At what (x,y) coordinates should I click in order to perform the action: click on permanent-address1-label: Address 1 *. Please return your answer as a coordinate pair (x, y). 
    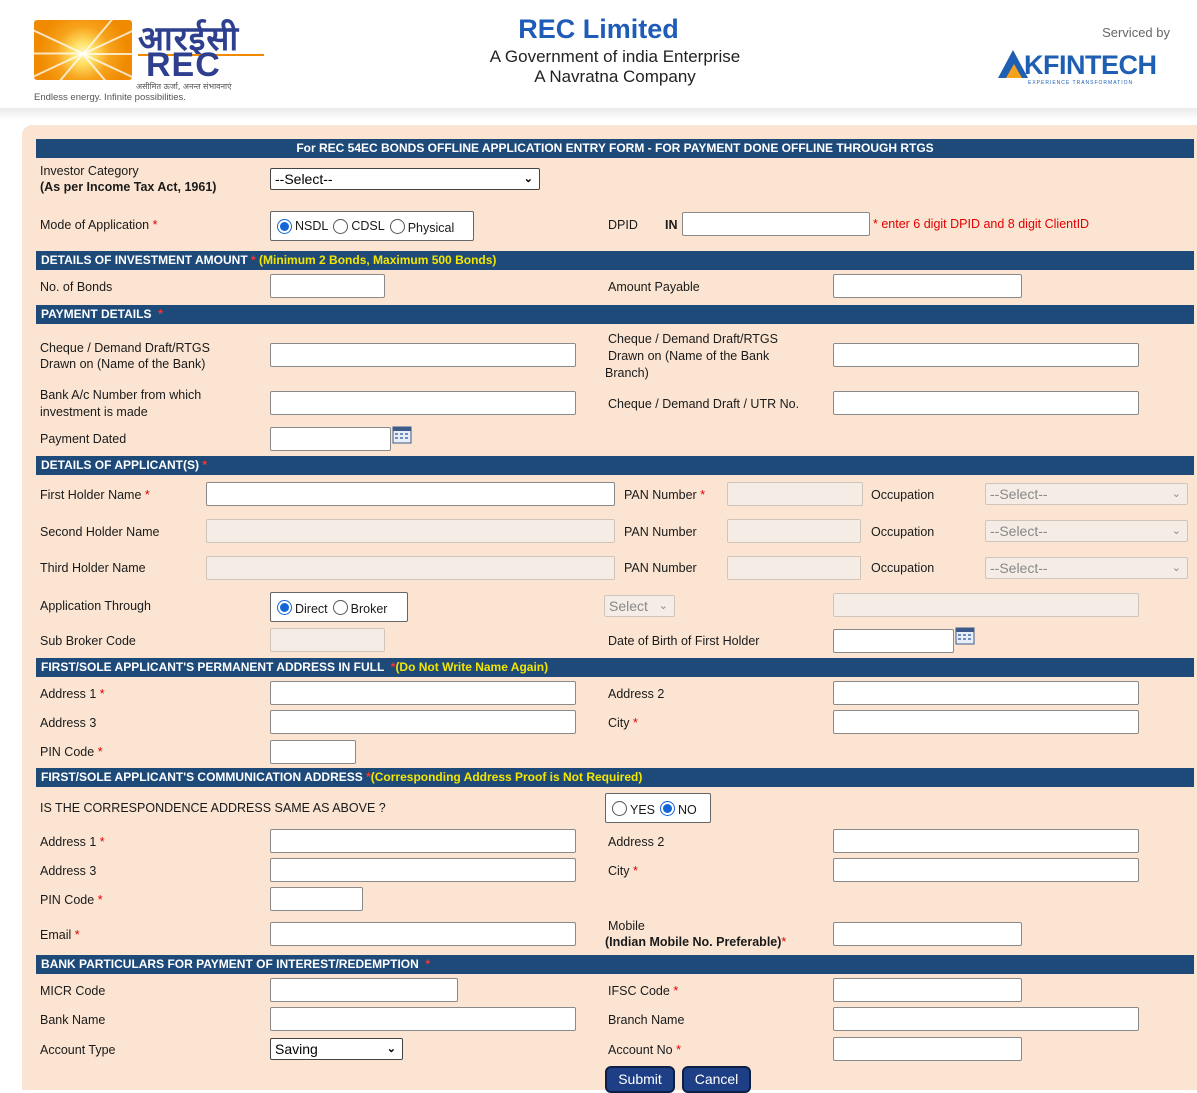
    Looking at the image, I should click on (72, 694).